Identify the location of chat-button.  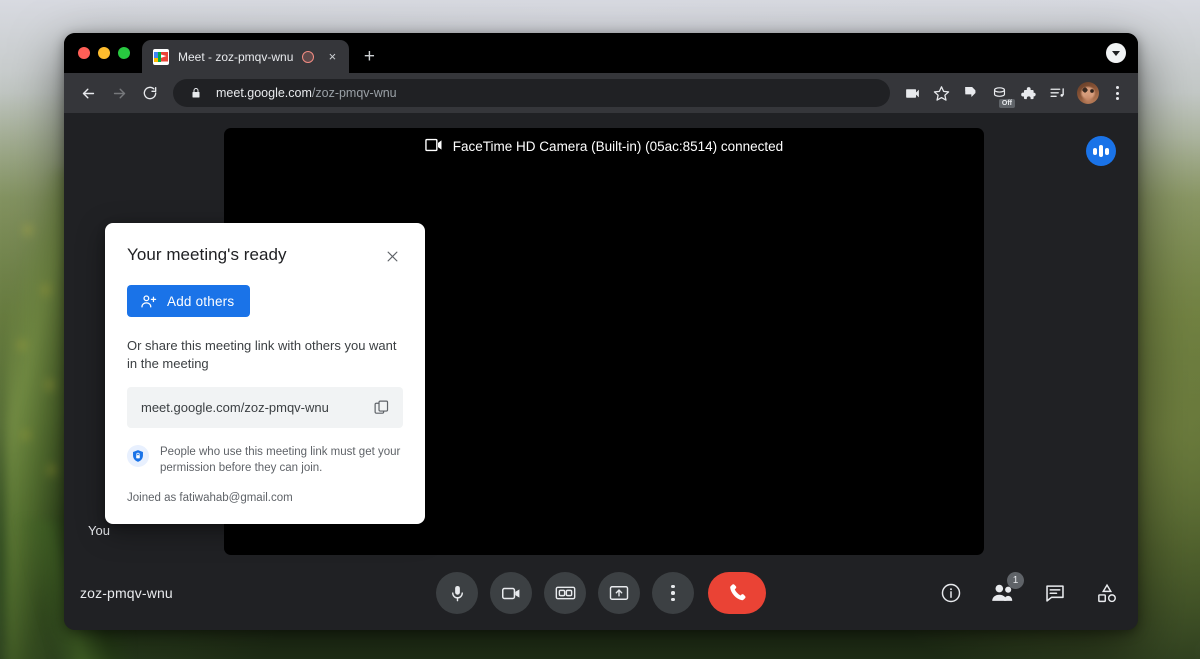
(1055, 593).